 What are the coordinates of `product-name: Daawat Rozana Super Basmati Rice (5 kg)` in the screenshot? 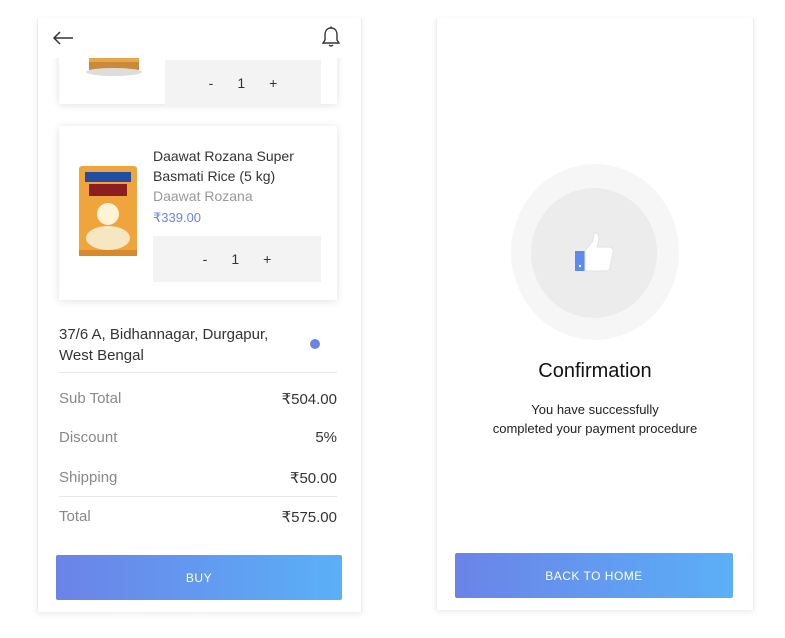 It's located at (223, 166).